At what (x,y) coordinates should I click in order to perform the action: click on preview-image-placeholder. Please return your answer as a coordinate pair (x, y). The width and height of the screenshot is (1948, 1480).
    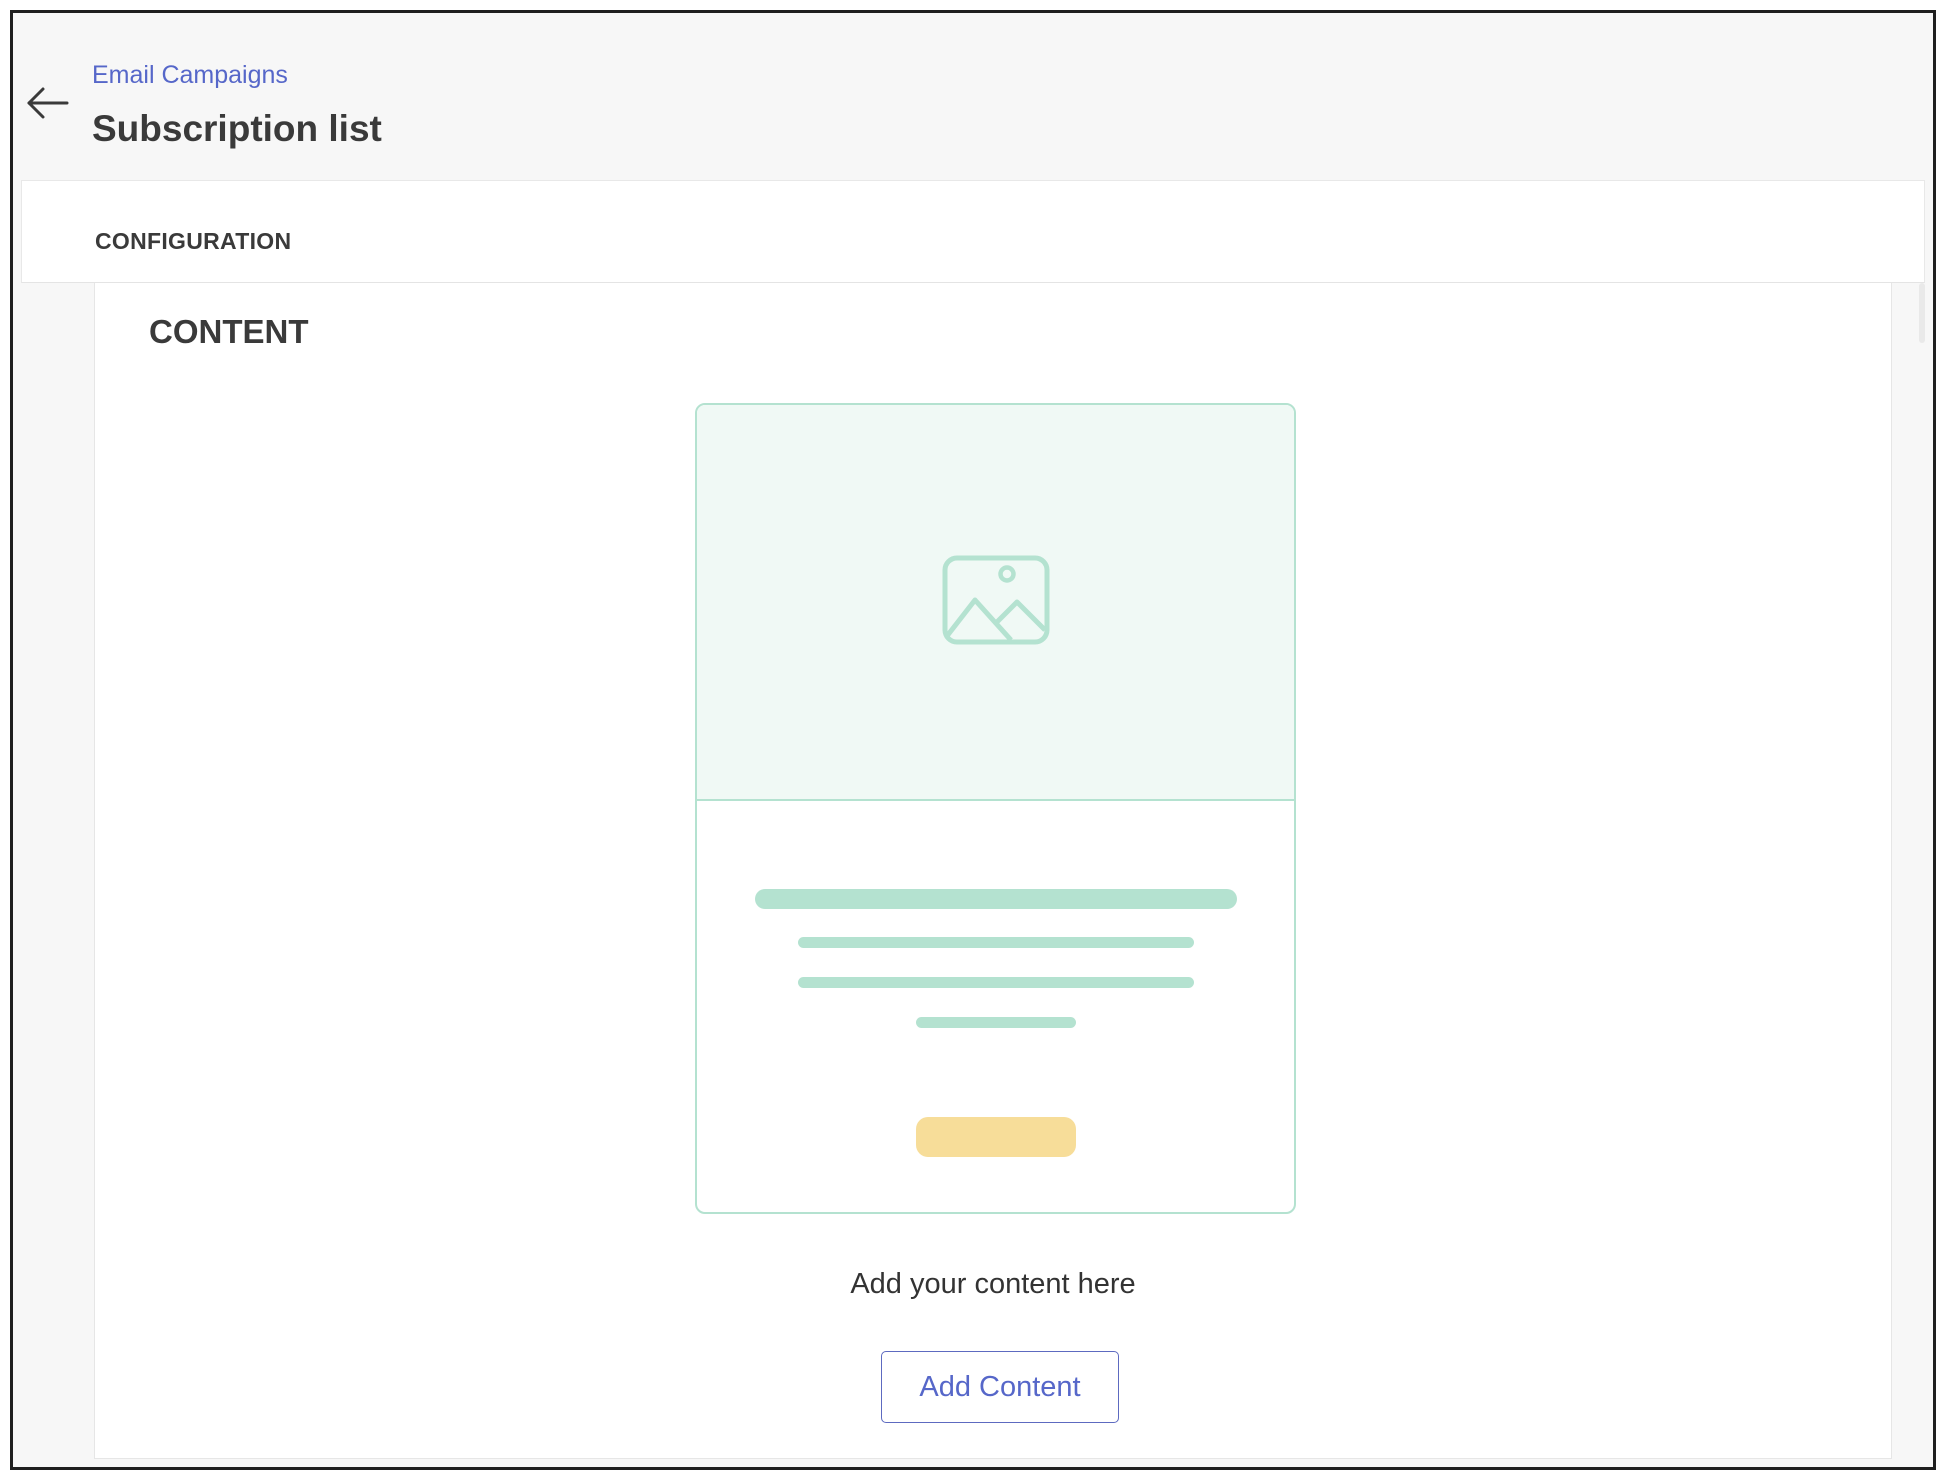
    Looking at the image, I should click on (995, 603).